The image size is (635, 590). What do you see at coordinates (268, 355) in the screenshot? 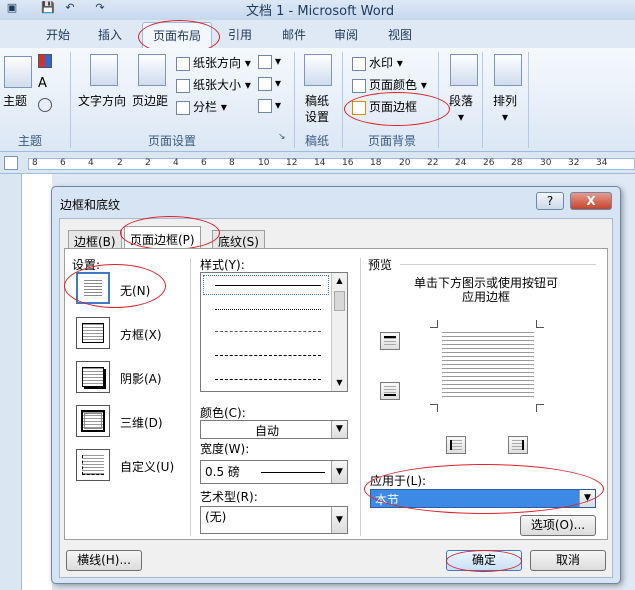
I see `style-dashed` at bounding box center [268, 355].